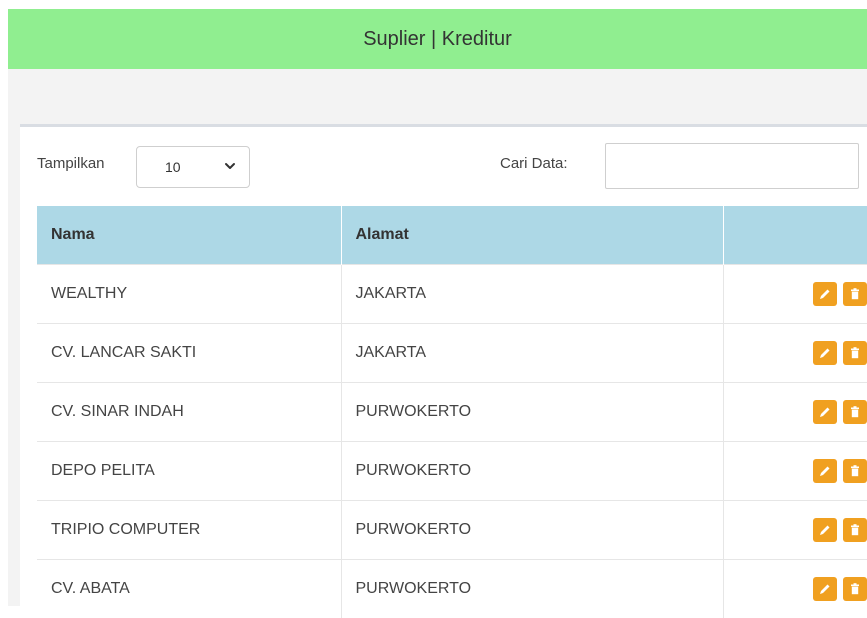  I want to click on table-toolbar: Tampilkan 10 Cari Data:, so click(443, 164).